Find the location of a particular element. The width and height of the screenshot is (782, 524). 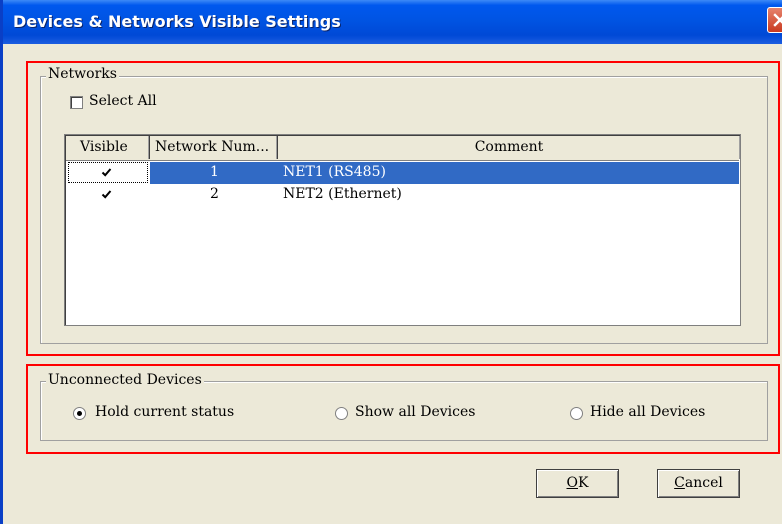

comment-cell: NET2 (Ethernet) is located at coordinates (342, 194).